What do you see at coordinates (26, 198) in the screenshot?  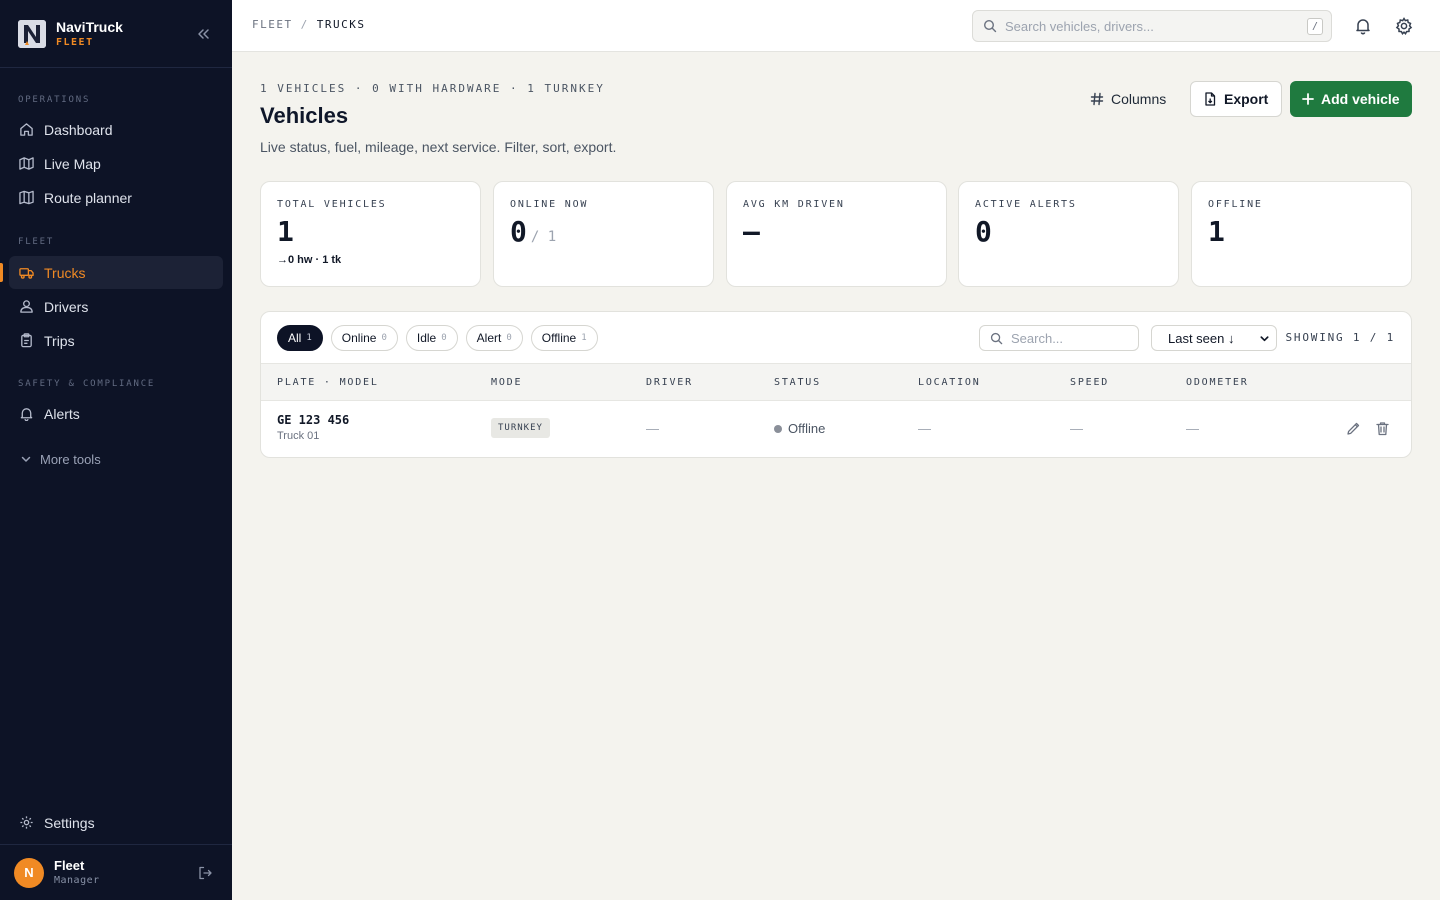 I see `route-icon` at bounding box center [26, 198].